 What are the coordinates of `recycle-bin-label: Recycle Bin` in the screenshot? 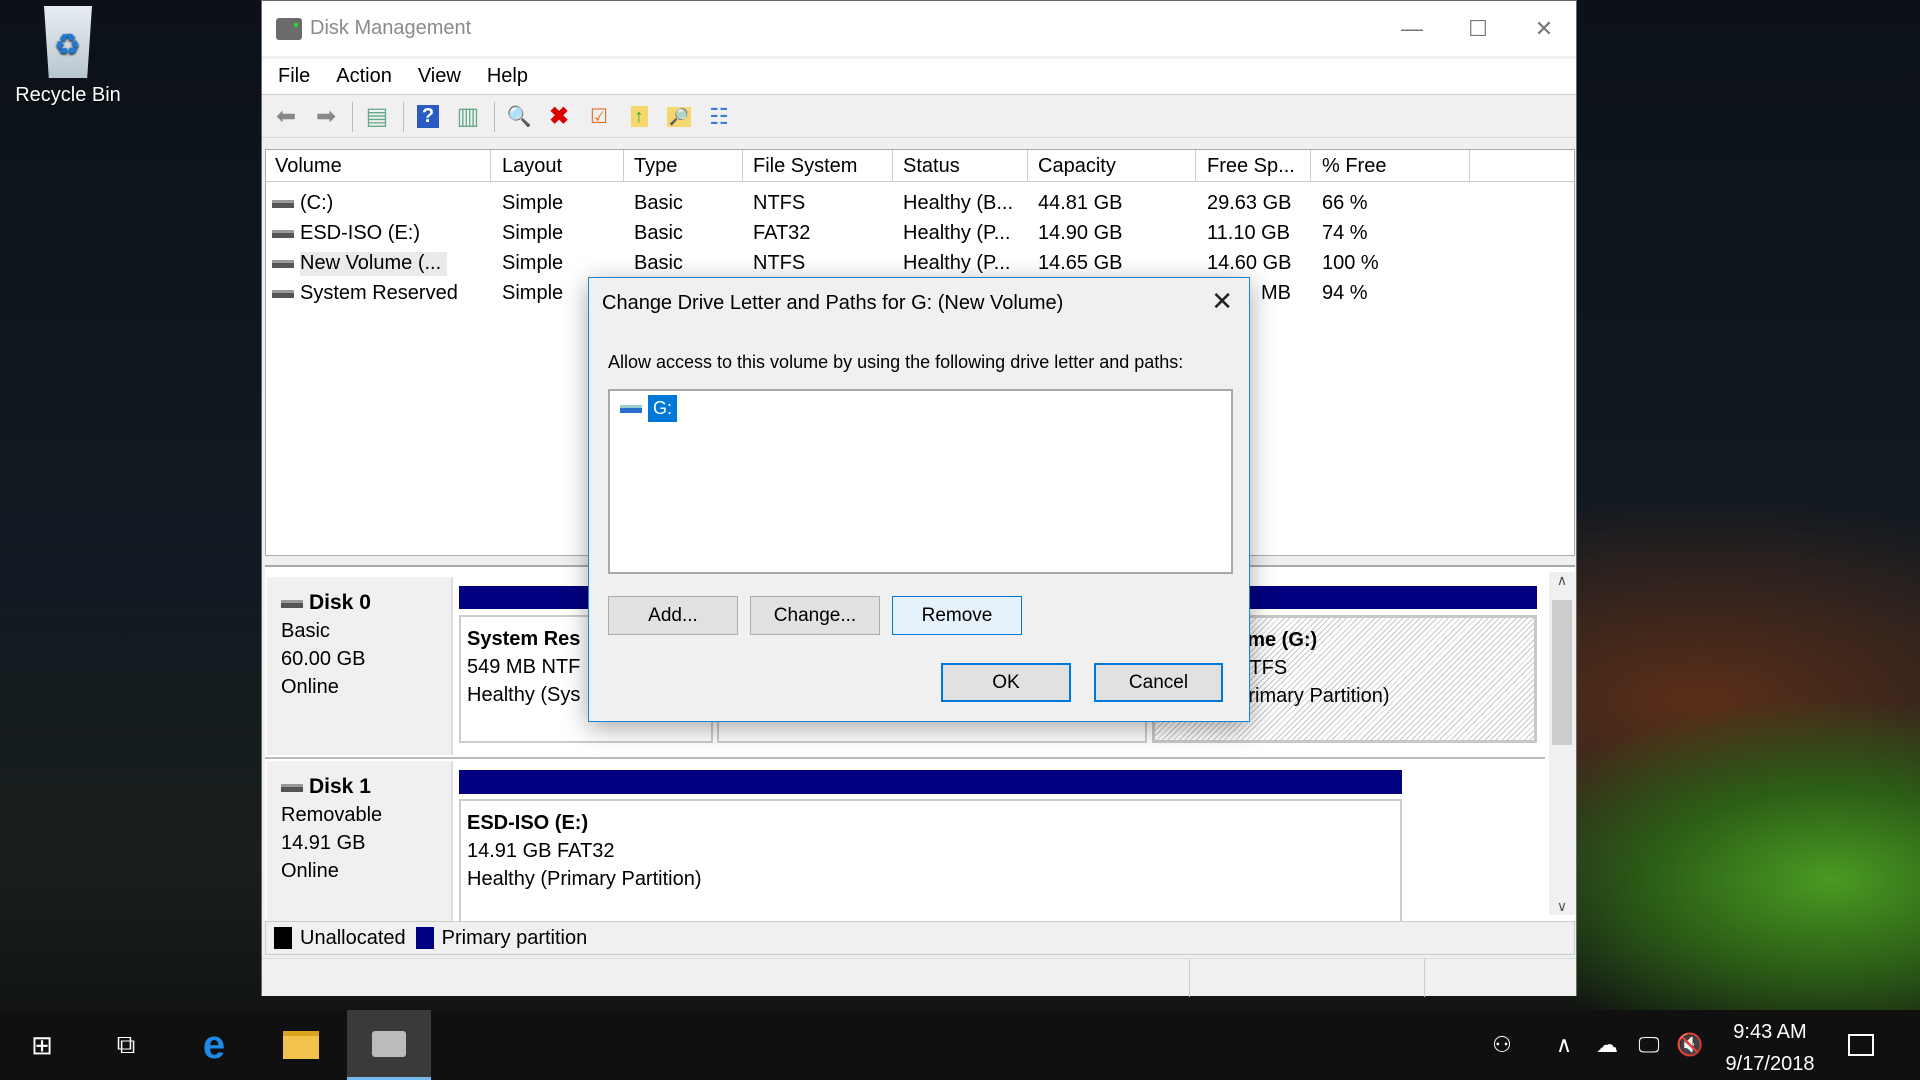 It's located at (68, 95).